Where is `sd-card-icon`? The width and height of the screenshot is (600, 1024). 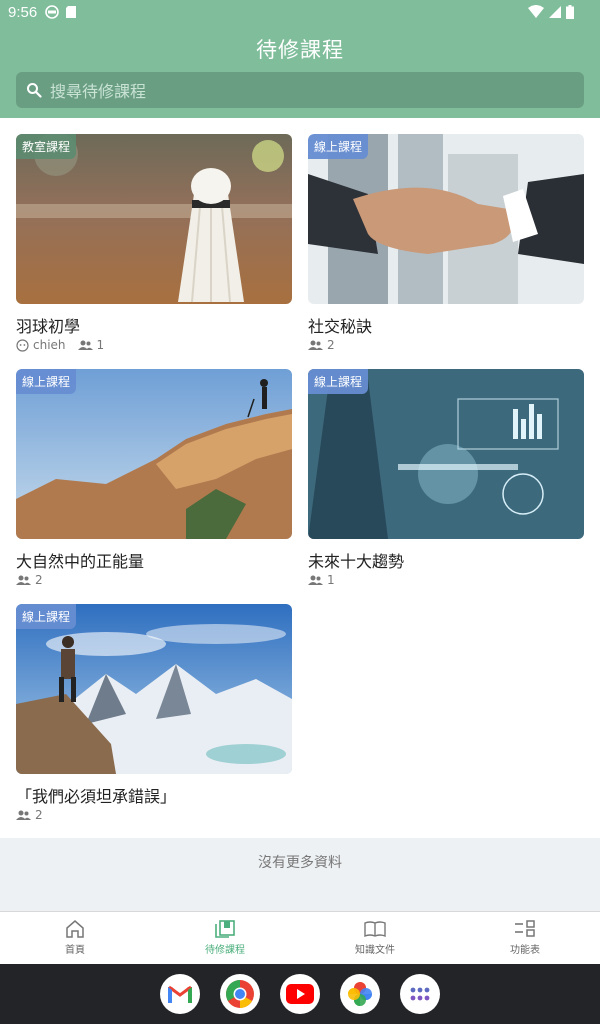
sd-card-icon is located at coordinates (71, 12).